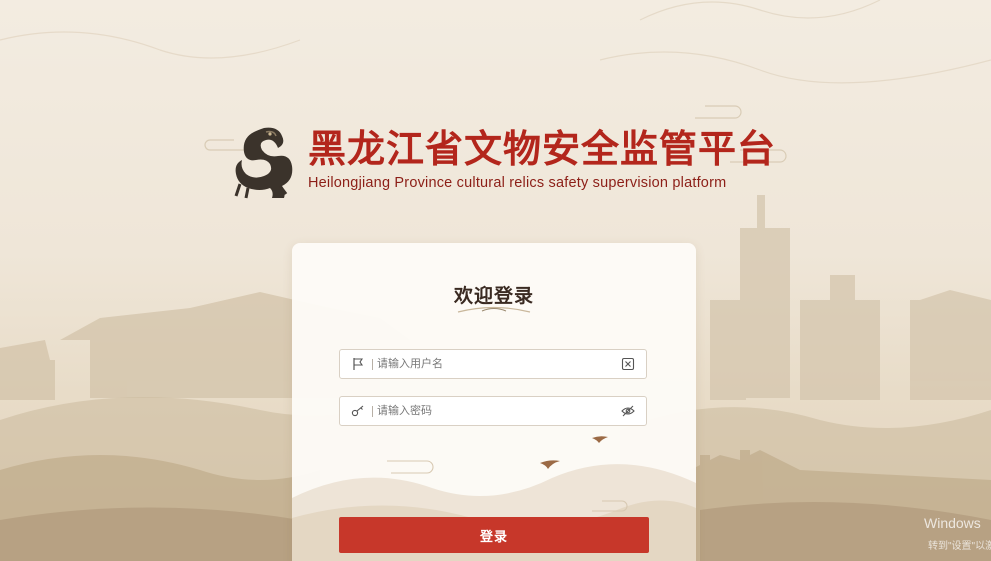 This screenshot has height=561, width=991. Describe the element at coordinates (959, 546) in the screenshot. I see `windows-activation-hint: 转到"设置"以激活 W` at that location.